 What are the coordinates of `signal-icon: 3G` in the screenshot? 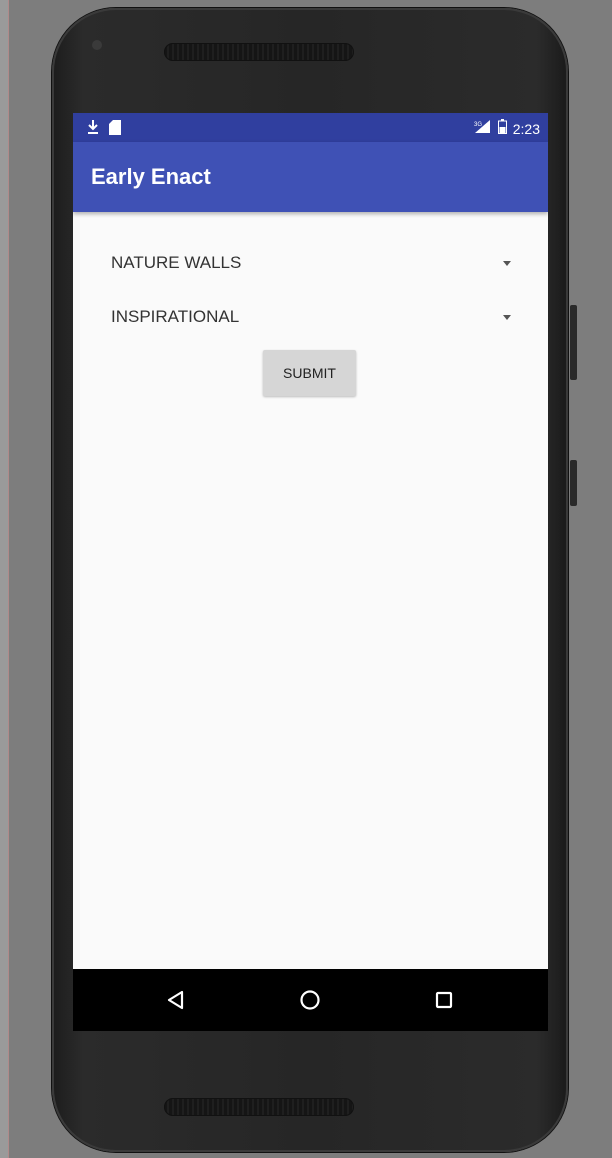 It's located at (483, 128).